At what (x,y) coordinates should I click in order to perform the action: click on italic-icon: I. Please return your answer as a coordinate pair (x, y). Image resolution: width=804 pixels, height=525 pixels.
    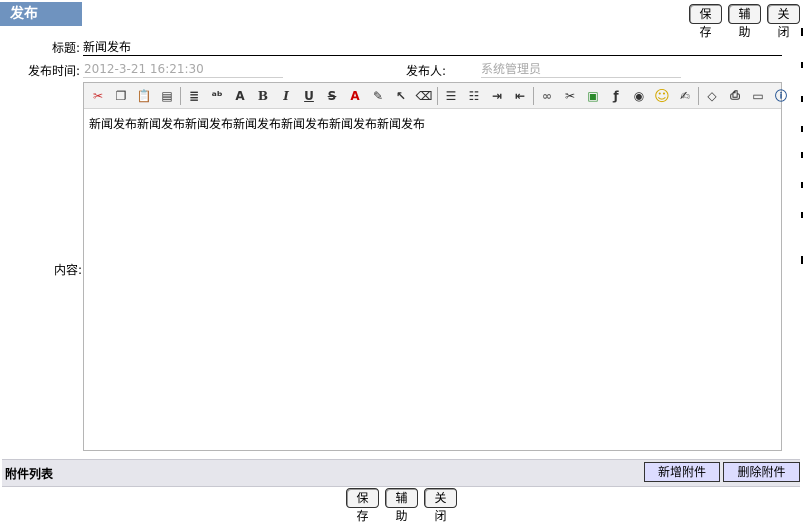
    Looking at the image, I should click on (286, 96).